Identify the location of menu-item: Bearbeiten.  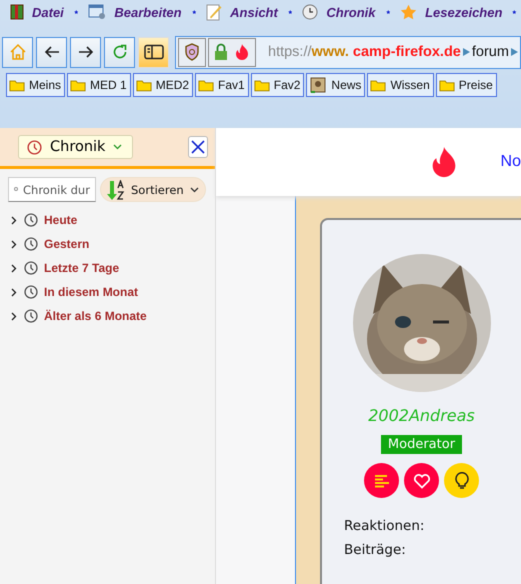
(135, 12).